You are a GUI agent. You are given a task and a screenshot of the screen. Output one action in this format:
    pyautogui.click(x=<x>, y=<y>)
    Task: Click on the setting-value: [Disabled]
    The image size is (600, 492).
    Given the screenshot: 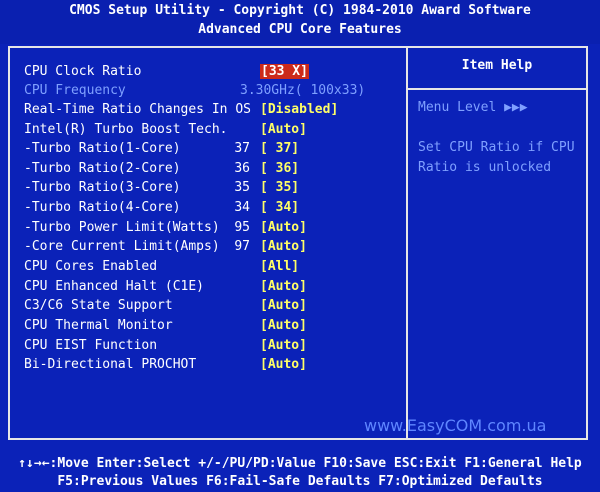 What is the action you would take?
    pyautogui.click(x=299, y=109)
    